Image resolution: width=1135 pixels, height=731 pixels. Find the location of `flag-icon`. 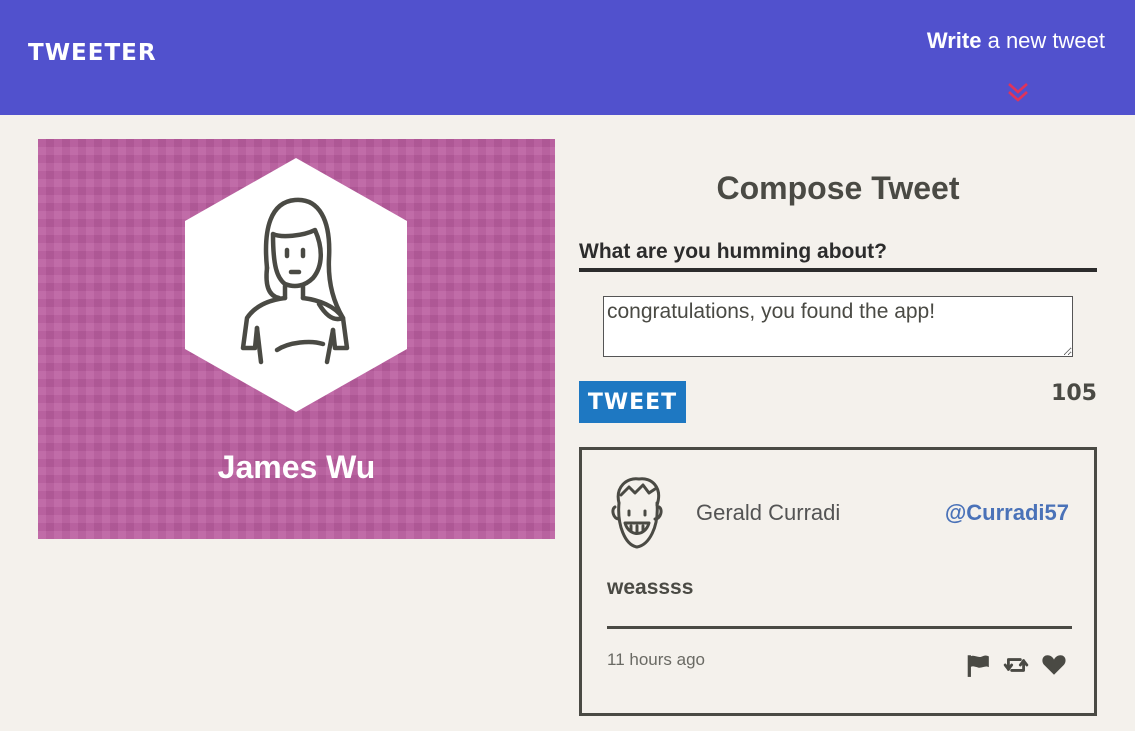

flag-icon is located at coordinates (978, 665).